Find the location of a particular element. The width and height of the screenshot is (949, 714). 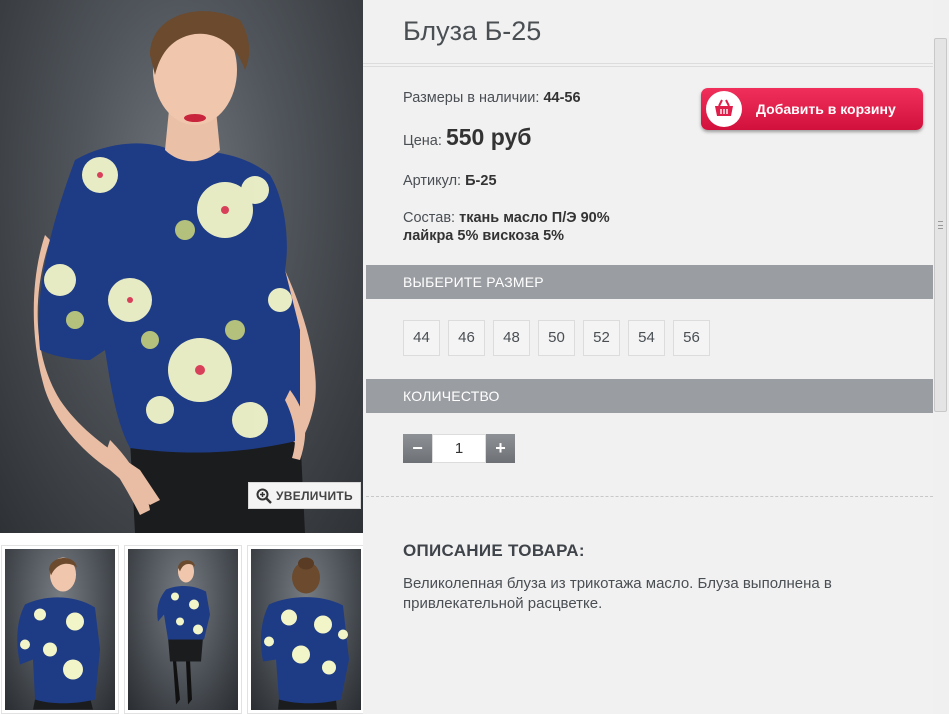

size-option-44: 44 is located at coordinates (421, 338).